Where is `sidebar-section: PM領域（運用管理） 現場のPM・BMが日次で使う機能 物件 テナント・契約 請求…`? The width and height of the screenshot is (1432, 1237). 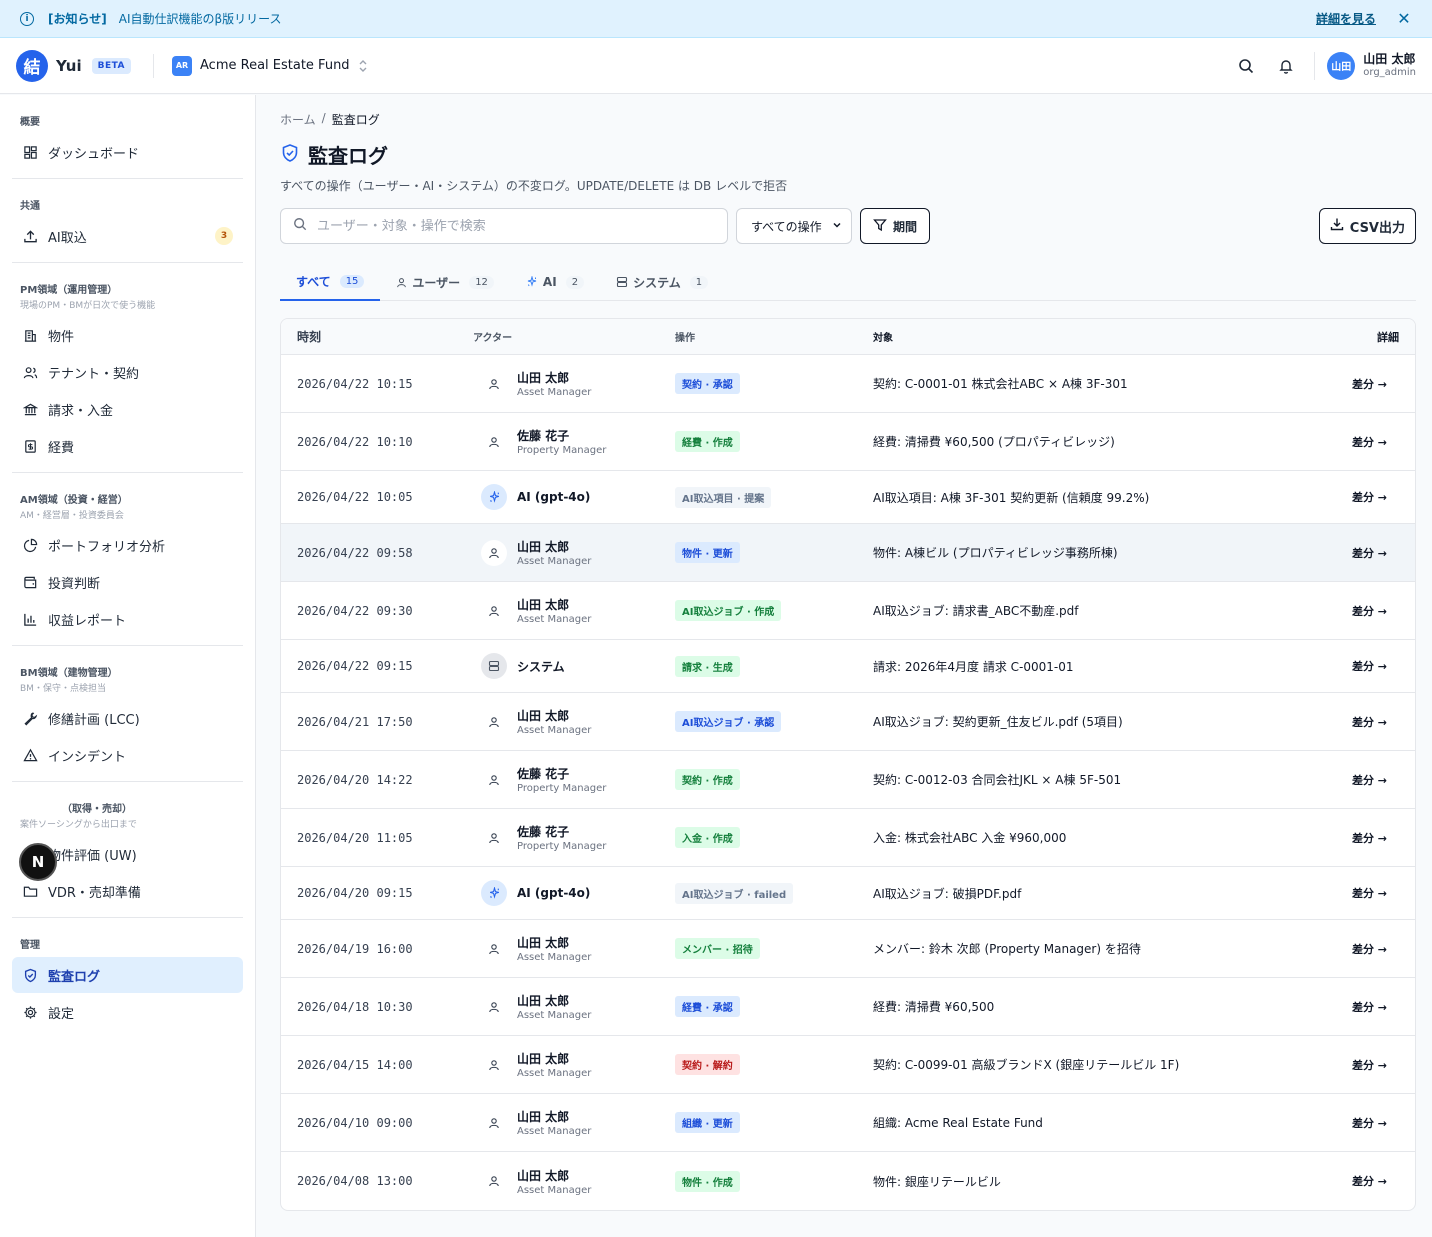
sidebar-section: PM領域（運用管理） 現場のPM・BMが日次で使う機能 物件 テナント・契約 請求… is located at coordinates (127, 368).